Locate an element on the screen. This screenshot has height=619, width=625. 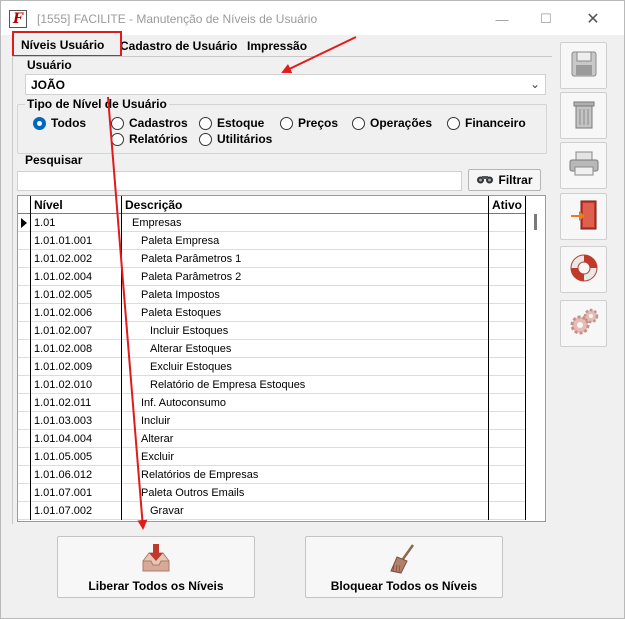
filtrar-button: Filtrar is located at coordinates (504, 180).